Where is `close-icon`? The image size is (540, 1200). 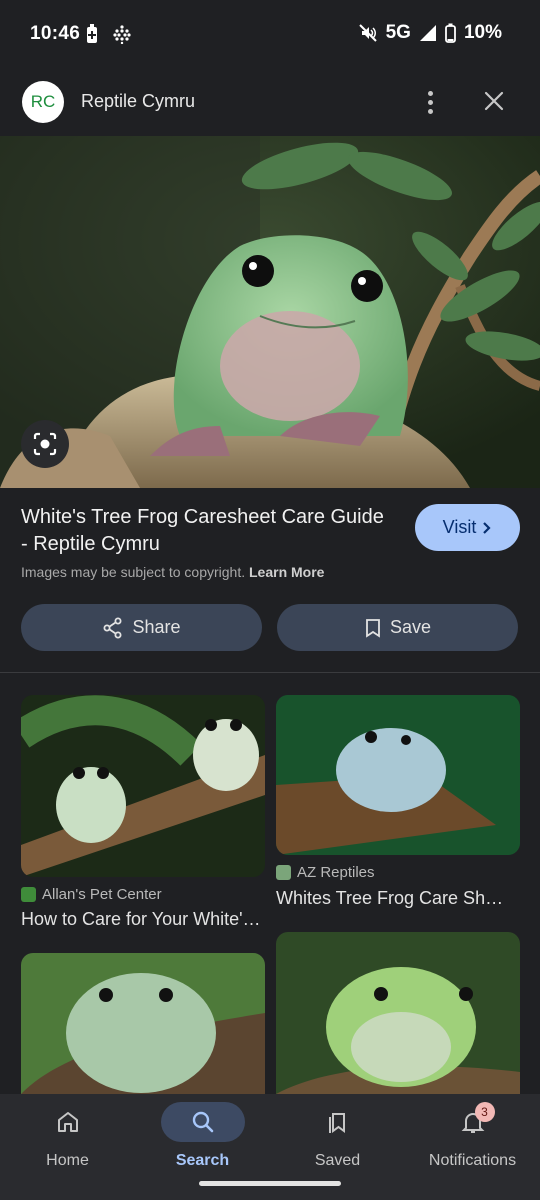
close-icon is located at coordinates (494, 101).